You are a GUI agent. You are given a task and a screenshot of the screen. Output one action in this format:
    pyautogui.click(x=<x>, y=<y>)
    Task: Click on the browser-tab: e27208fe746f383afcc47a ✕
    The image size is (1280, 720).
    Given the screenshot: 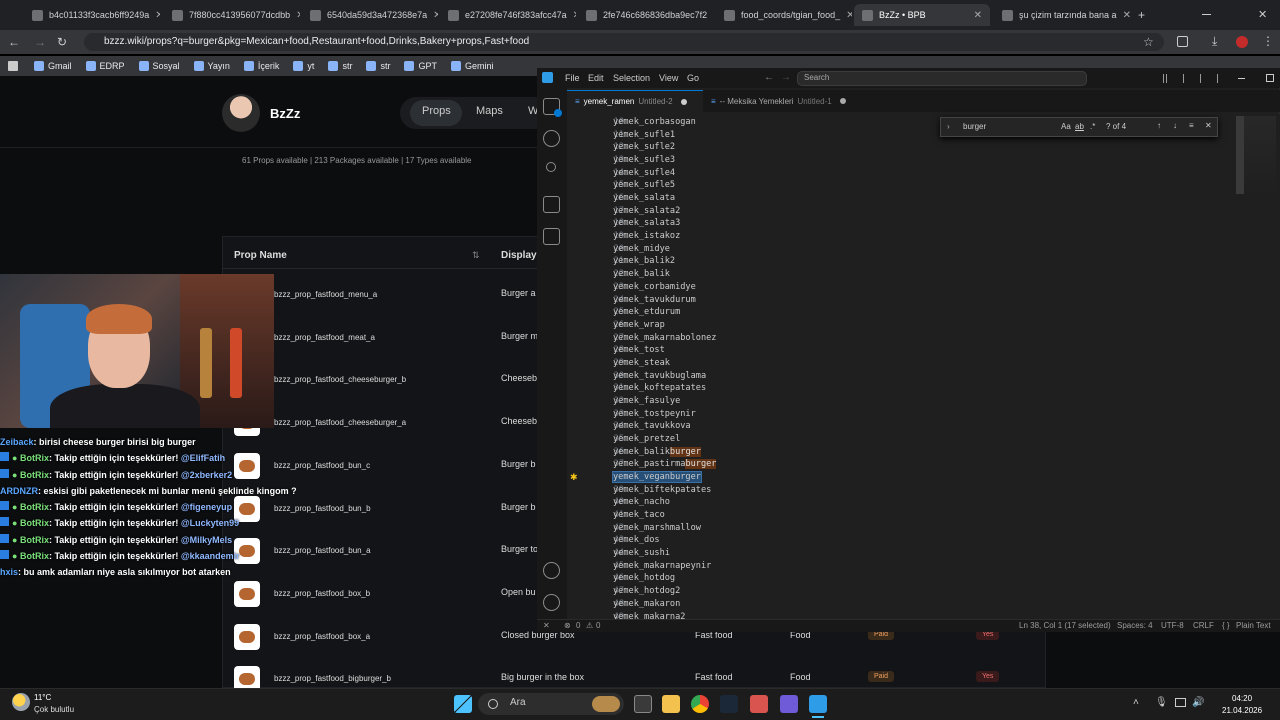 What is the action you would take?
    pyautogui.click(x=508, y=15)
    